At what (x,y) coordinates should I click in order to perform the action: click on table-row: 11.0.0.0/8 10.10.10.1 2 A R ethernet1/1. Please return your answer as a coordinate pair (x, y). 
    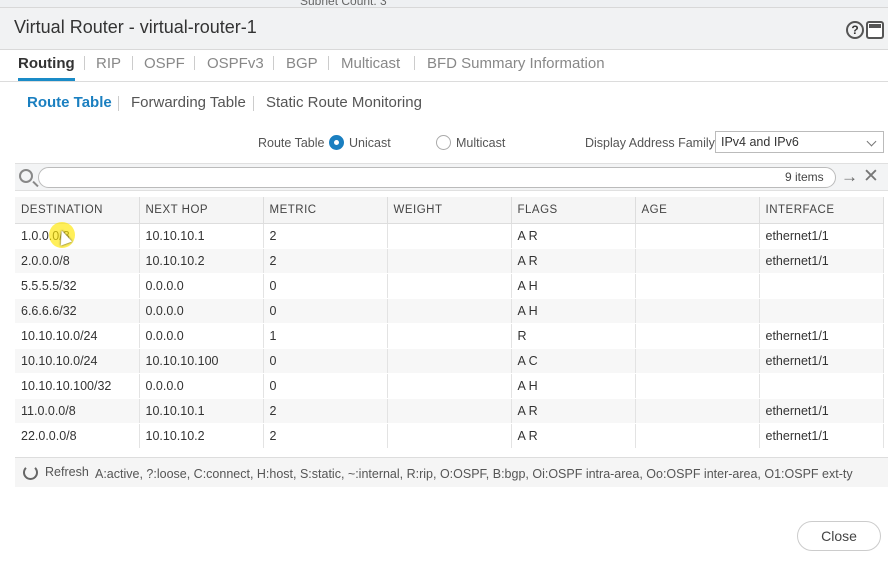
    Looking at the image, I should click on (449, 411).